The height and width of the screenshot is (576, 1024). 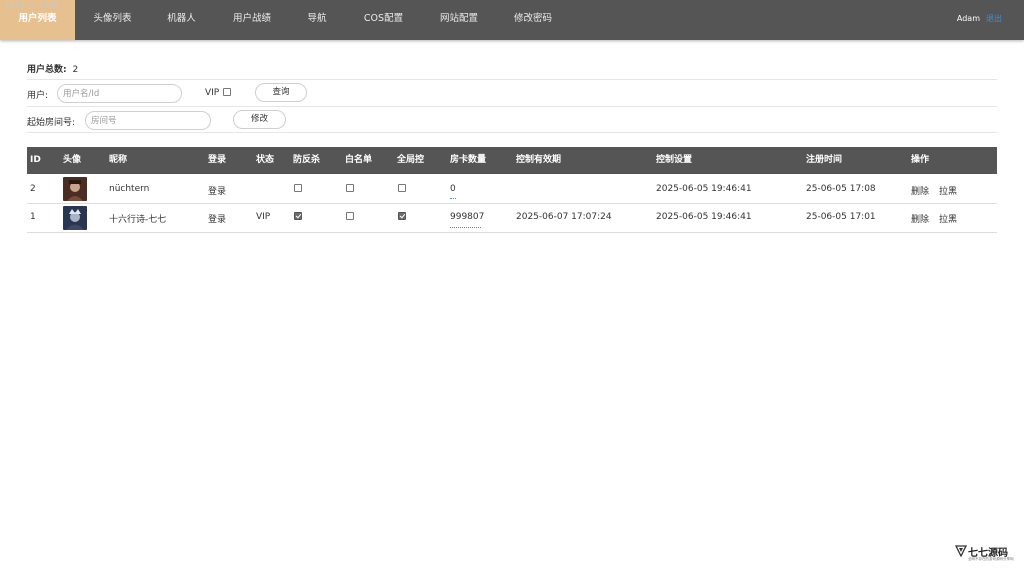 I want to click on vip-filter-checkbox, so click(x=227, y=92).